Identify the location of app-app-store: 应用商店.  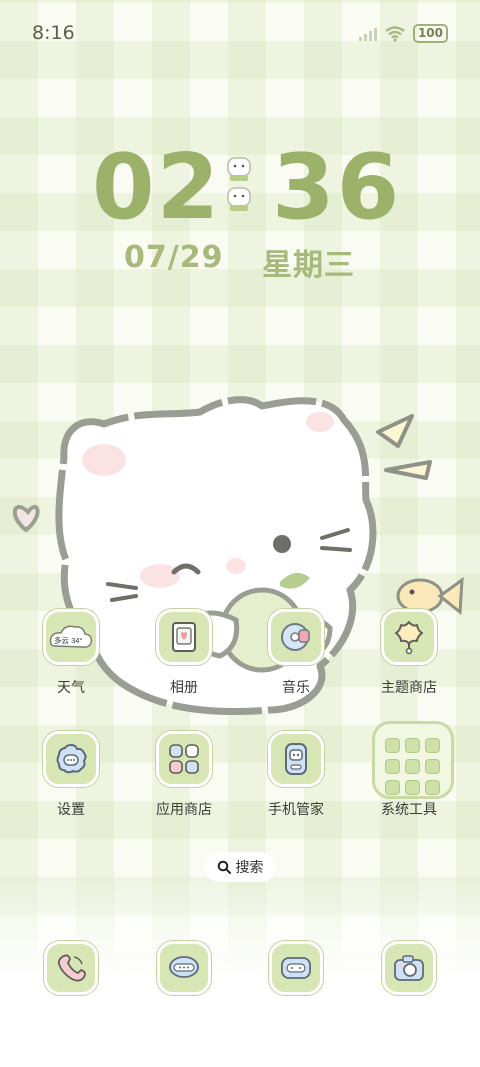
(184, 775).